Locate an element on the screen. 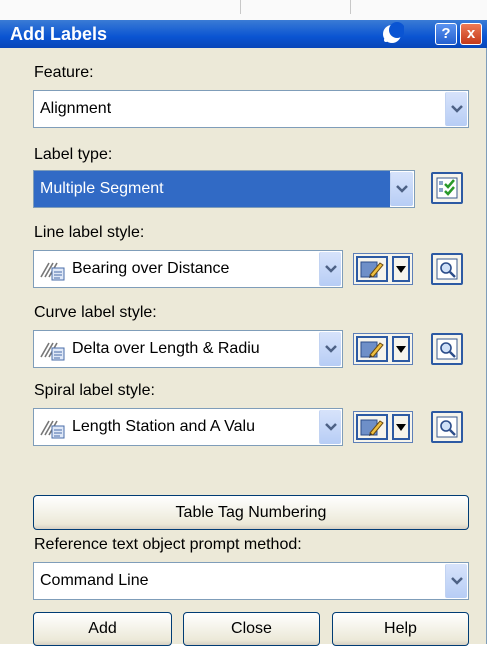 The image size is (487, 646). line-label-style-edit-menu-button is located at coordinates (401, 269).